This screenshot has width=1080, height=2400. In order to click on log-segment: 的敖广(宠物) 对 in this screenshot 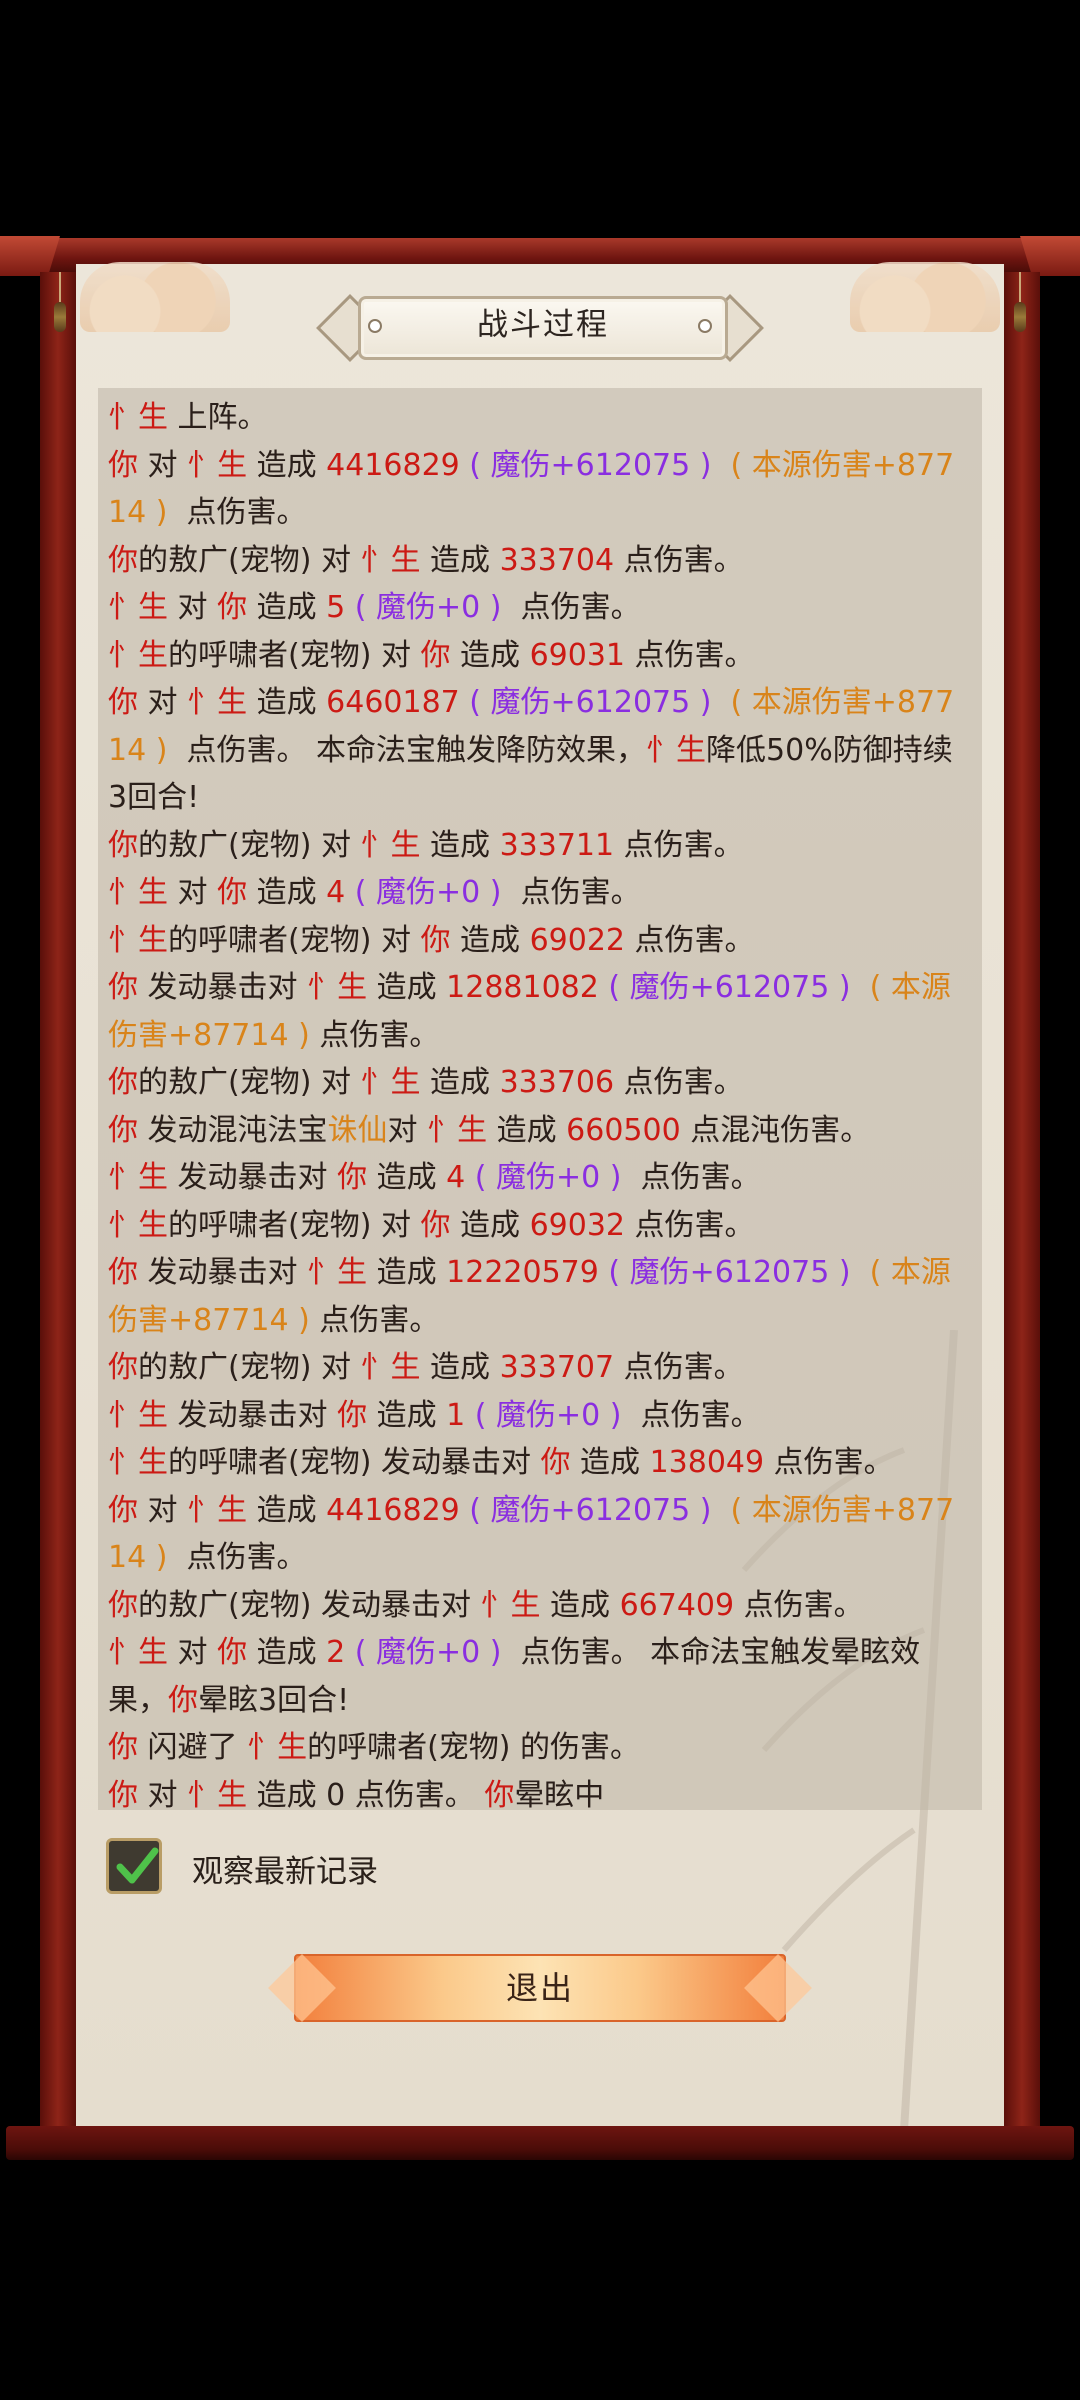, I will do `click(249, 560)`.